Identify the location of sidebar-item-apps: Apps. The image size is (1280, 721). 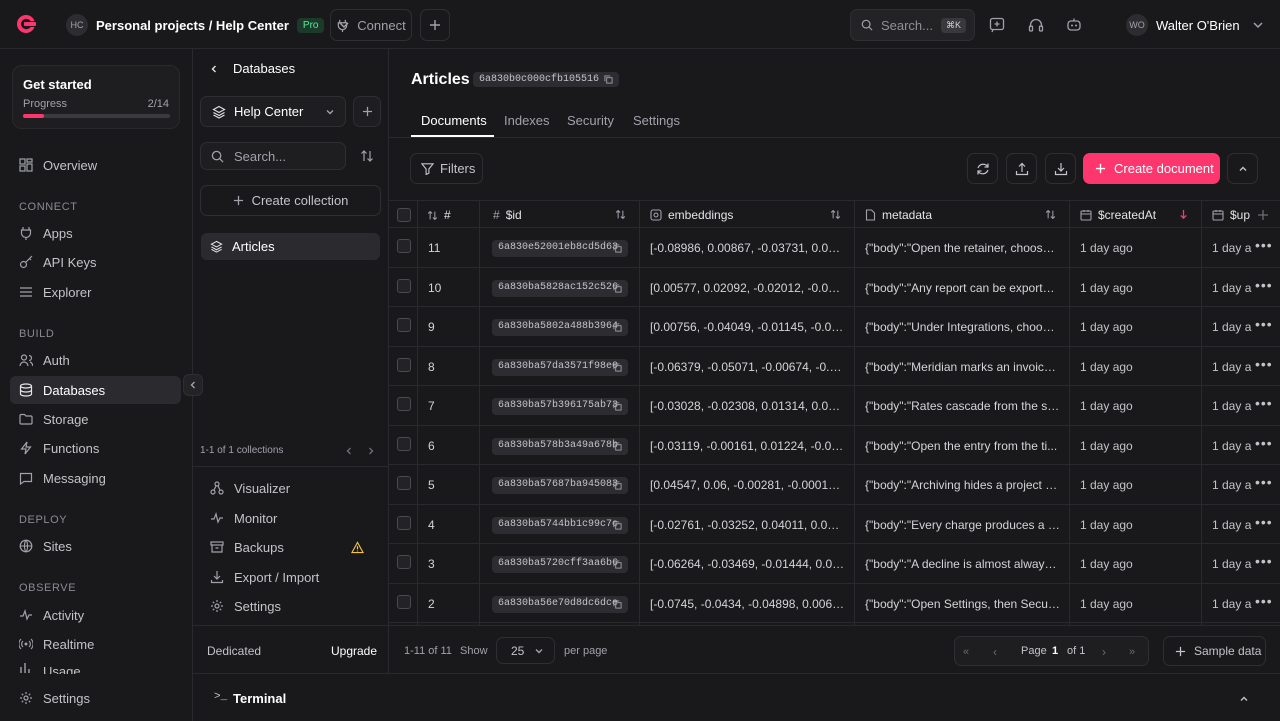
(95, 233).